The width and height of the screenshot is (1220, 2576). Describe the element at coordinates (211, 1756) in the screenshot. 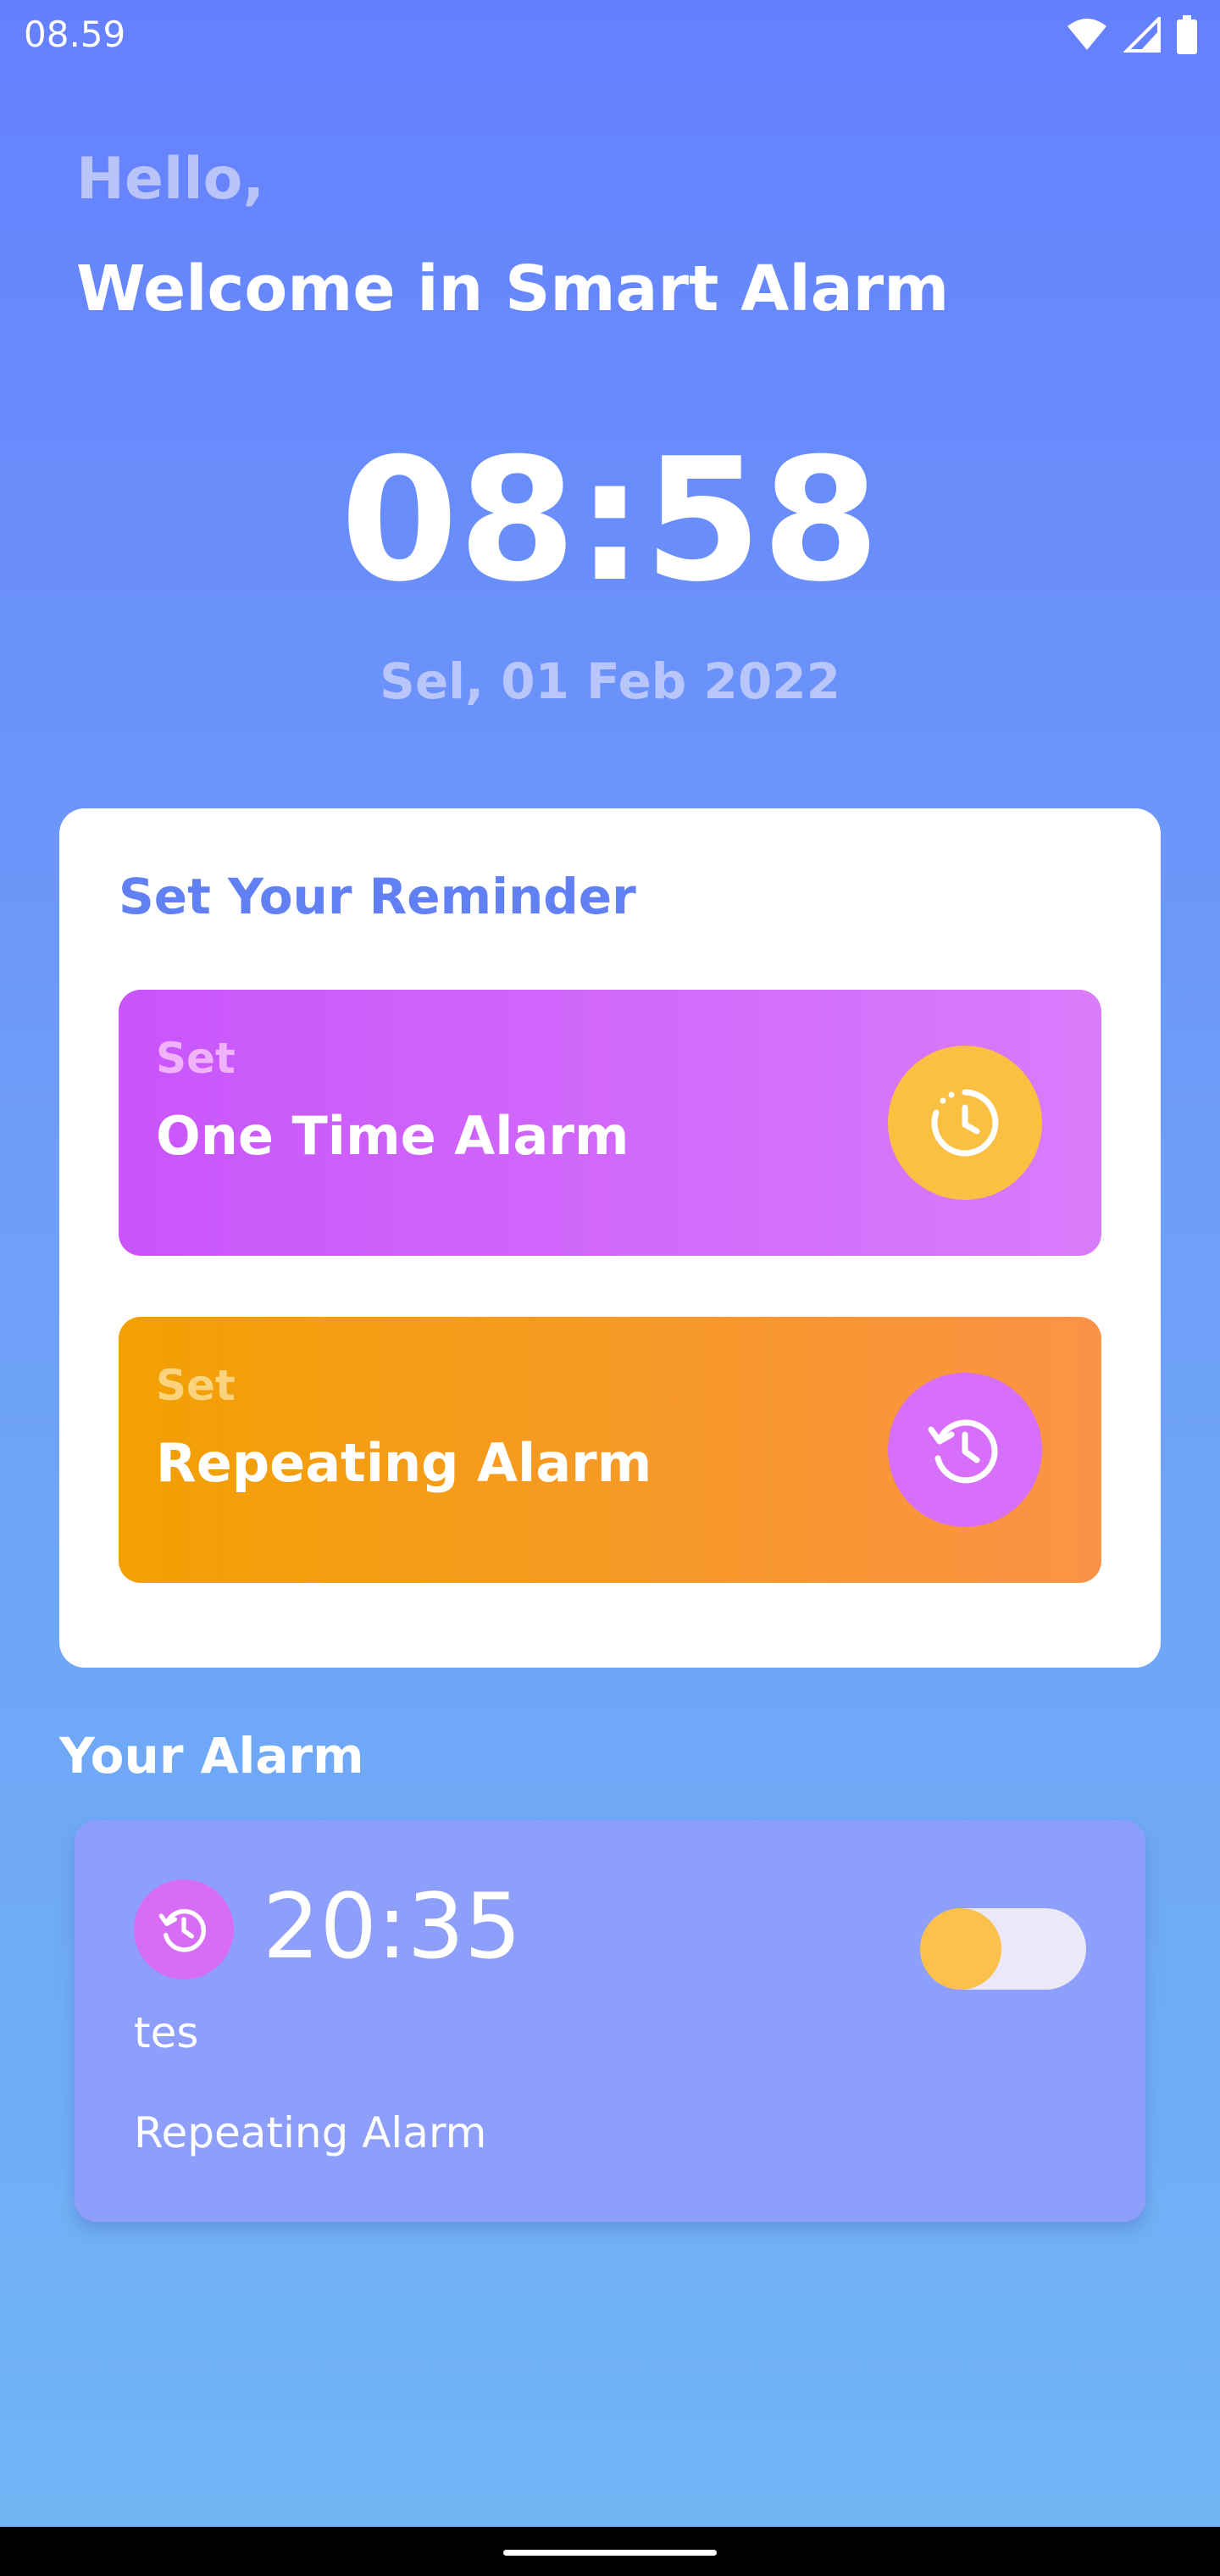

I see `your-alarm-title: Your Alarm` at that location.